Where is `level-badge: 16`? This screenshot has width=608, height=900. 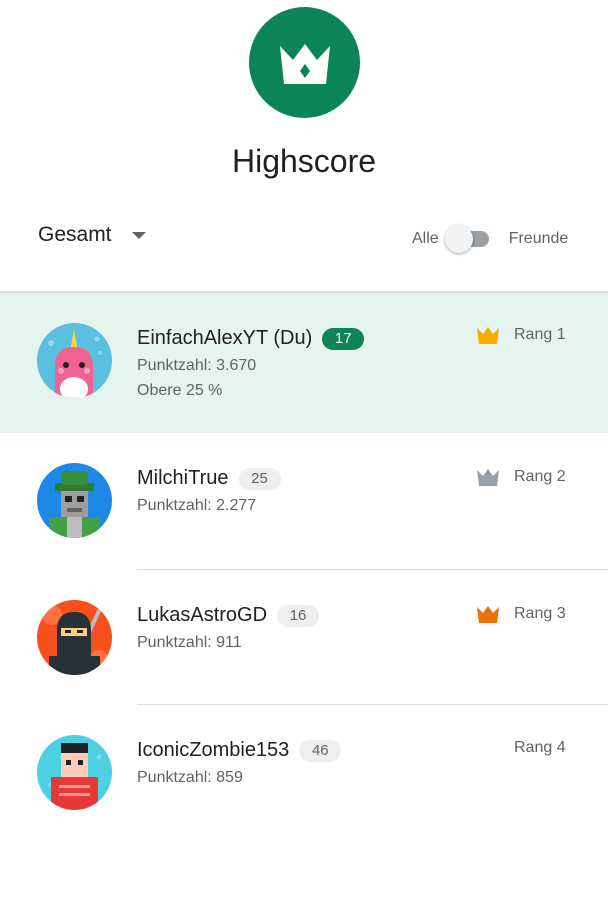
level-badge: 16 is located at coordinates (298, 615).